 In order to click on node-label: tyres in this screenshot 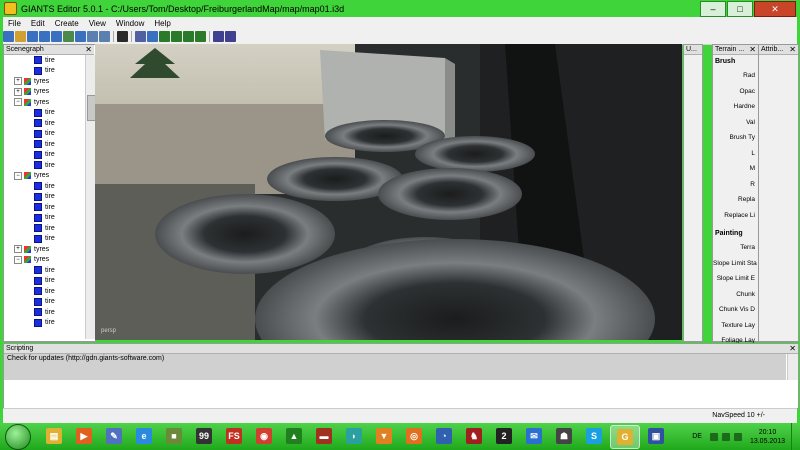, I will do `click(42, 176)`.